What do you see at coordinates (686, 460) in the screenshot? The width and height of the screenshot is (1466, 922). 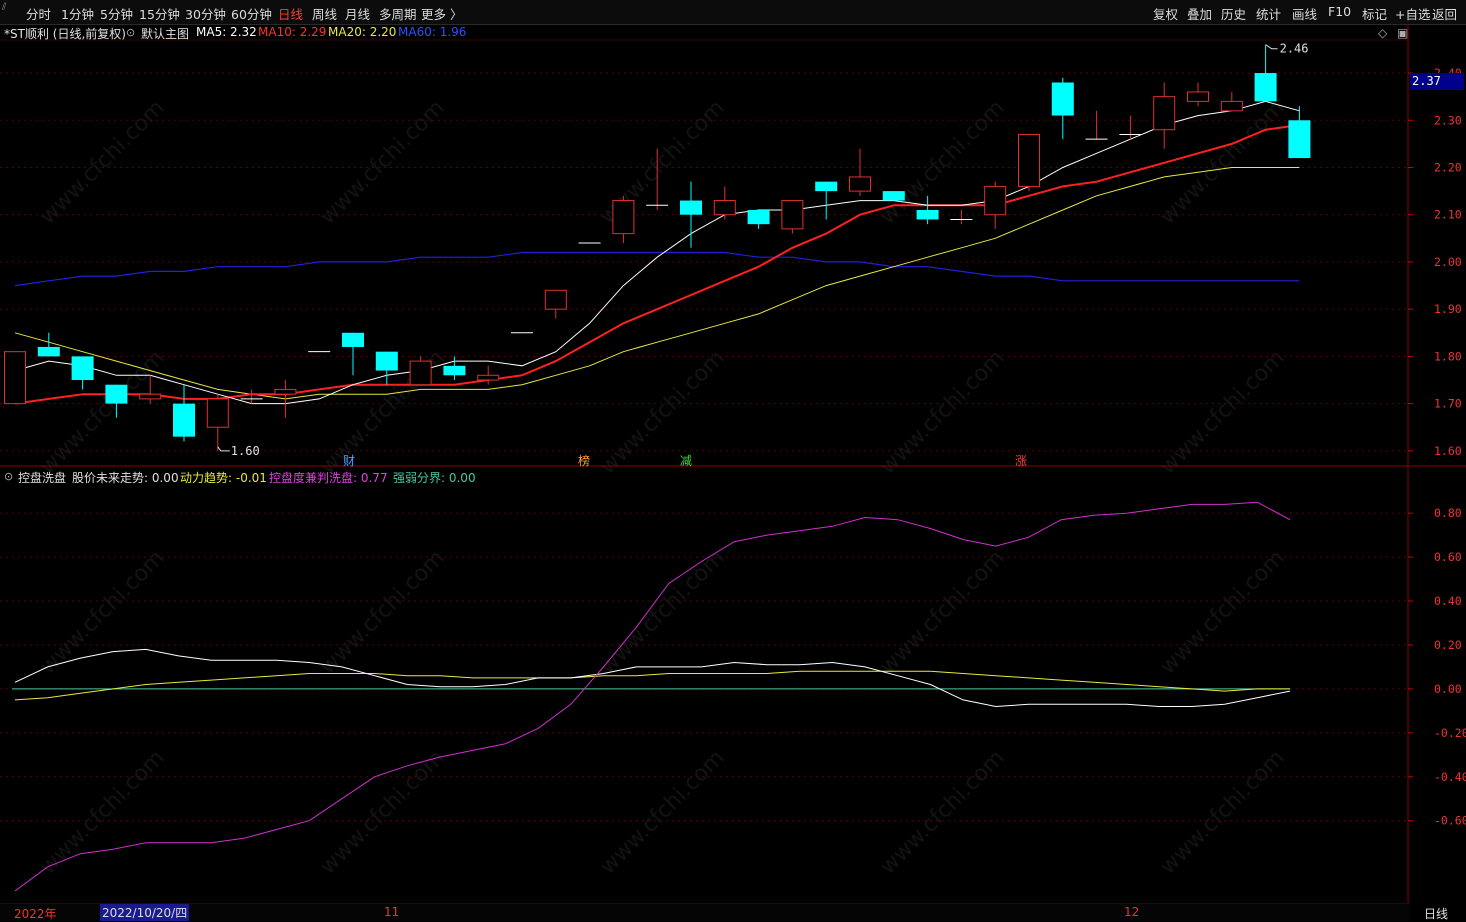 I see `event-marker-2: 减` at bounding box center [686, 460].